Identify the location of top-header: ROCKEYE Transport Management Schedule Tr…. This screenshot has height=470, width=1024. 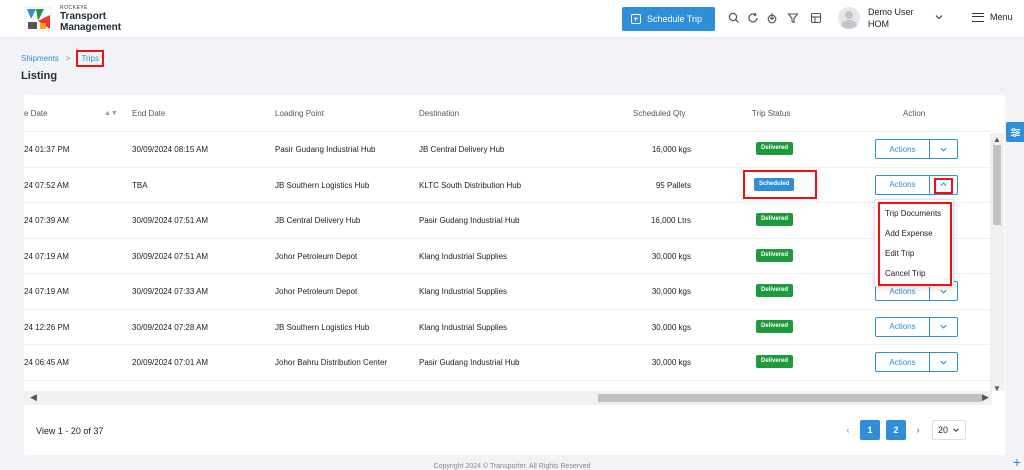
(512, 19).